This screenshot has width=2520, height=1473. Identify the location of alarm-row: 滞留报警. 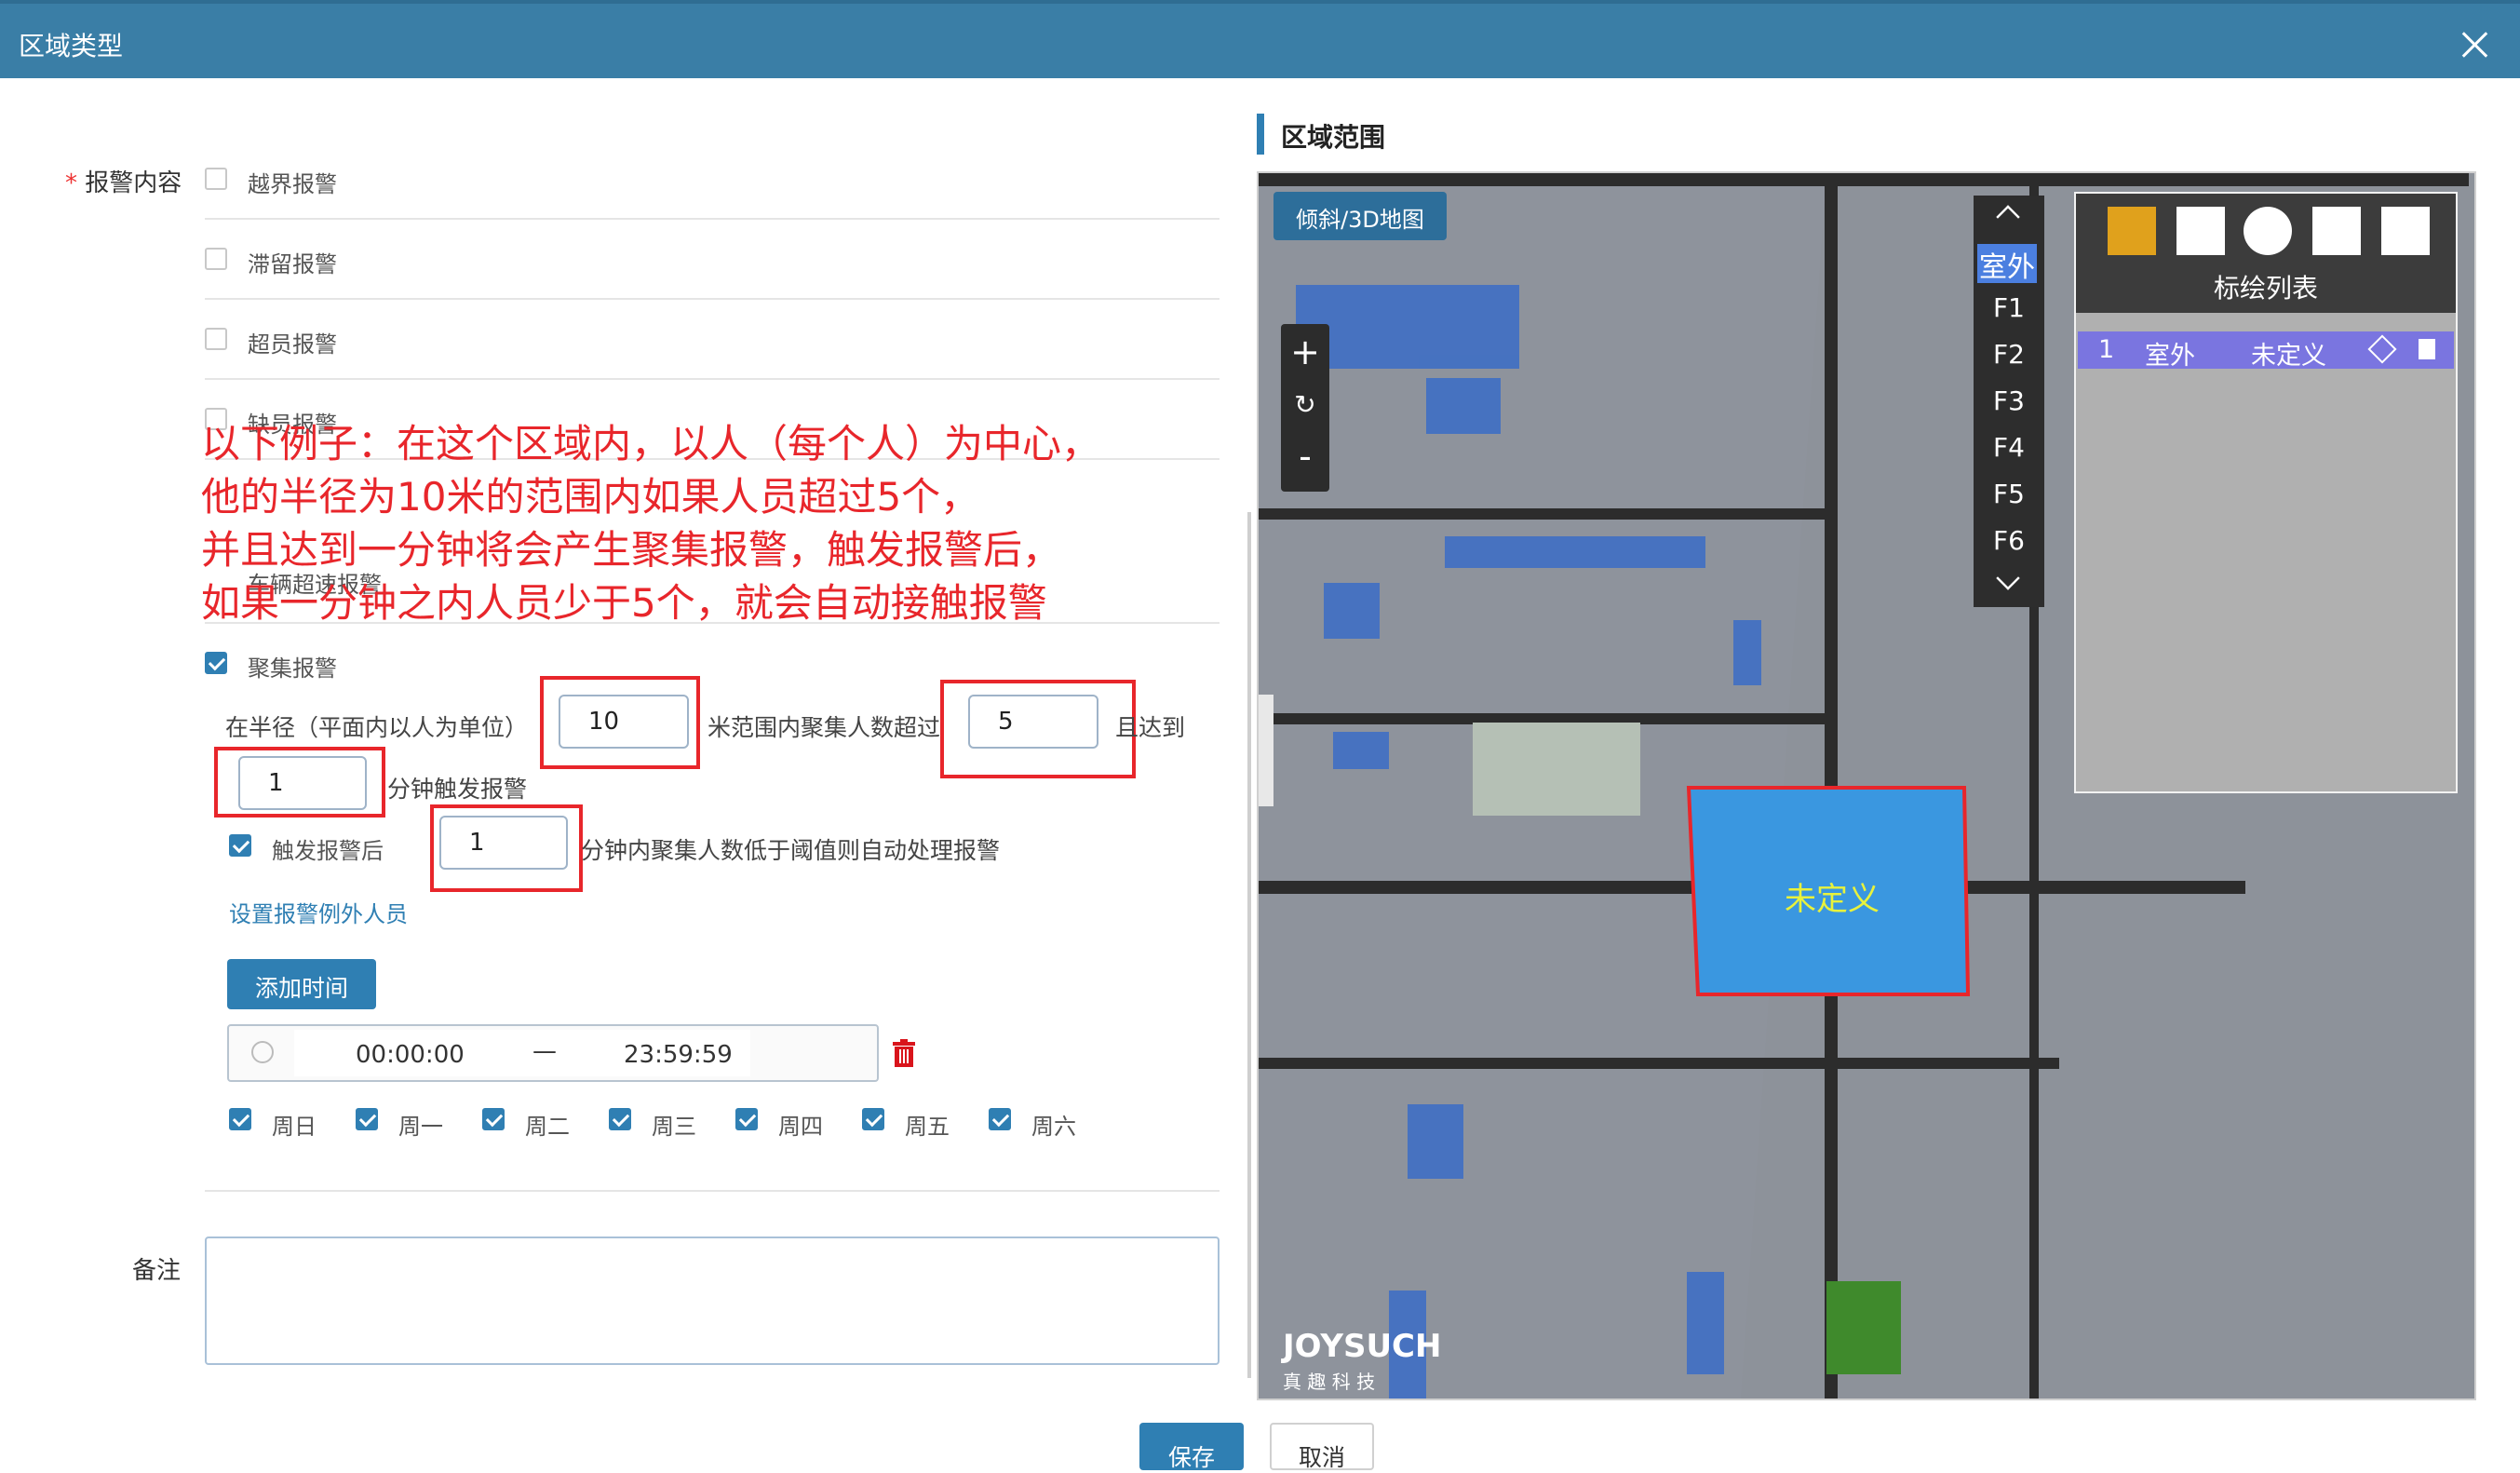
(712, 260).